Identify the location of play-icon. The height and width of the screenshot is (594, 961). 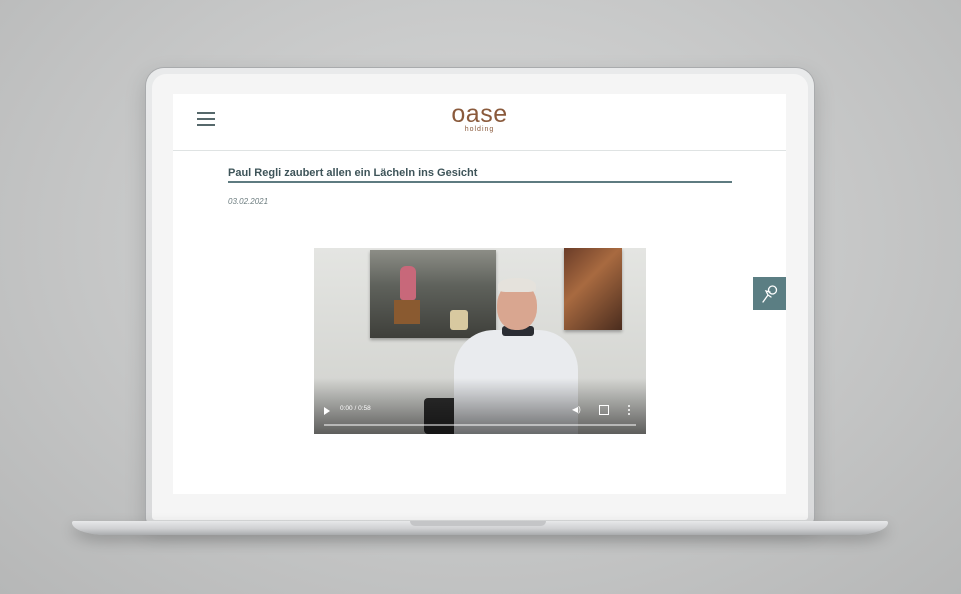
(327, 411).